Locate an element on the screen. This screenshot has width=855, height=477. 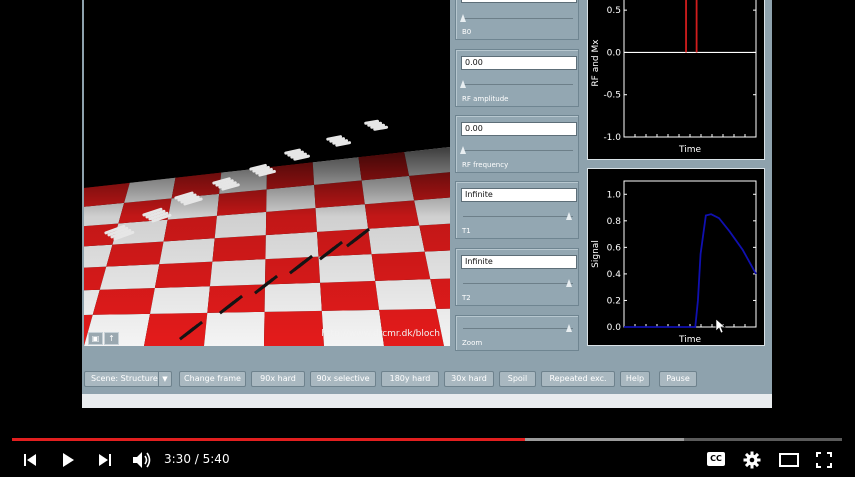
b0-slider-track is located at coordinates (518, 18).